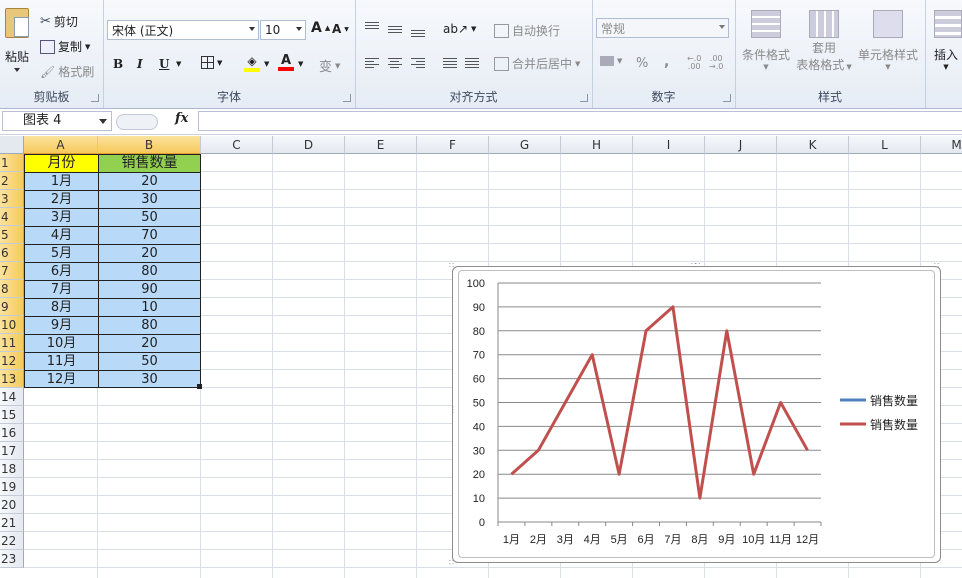  Describe the element at coordinates (450, 63) in the screenshot. I see `decrease-indent-icon` at that location.